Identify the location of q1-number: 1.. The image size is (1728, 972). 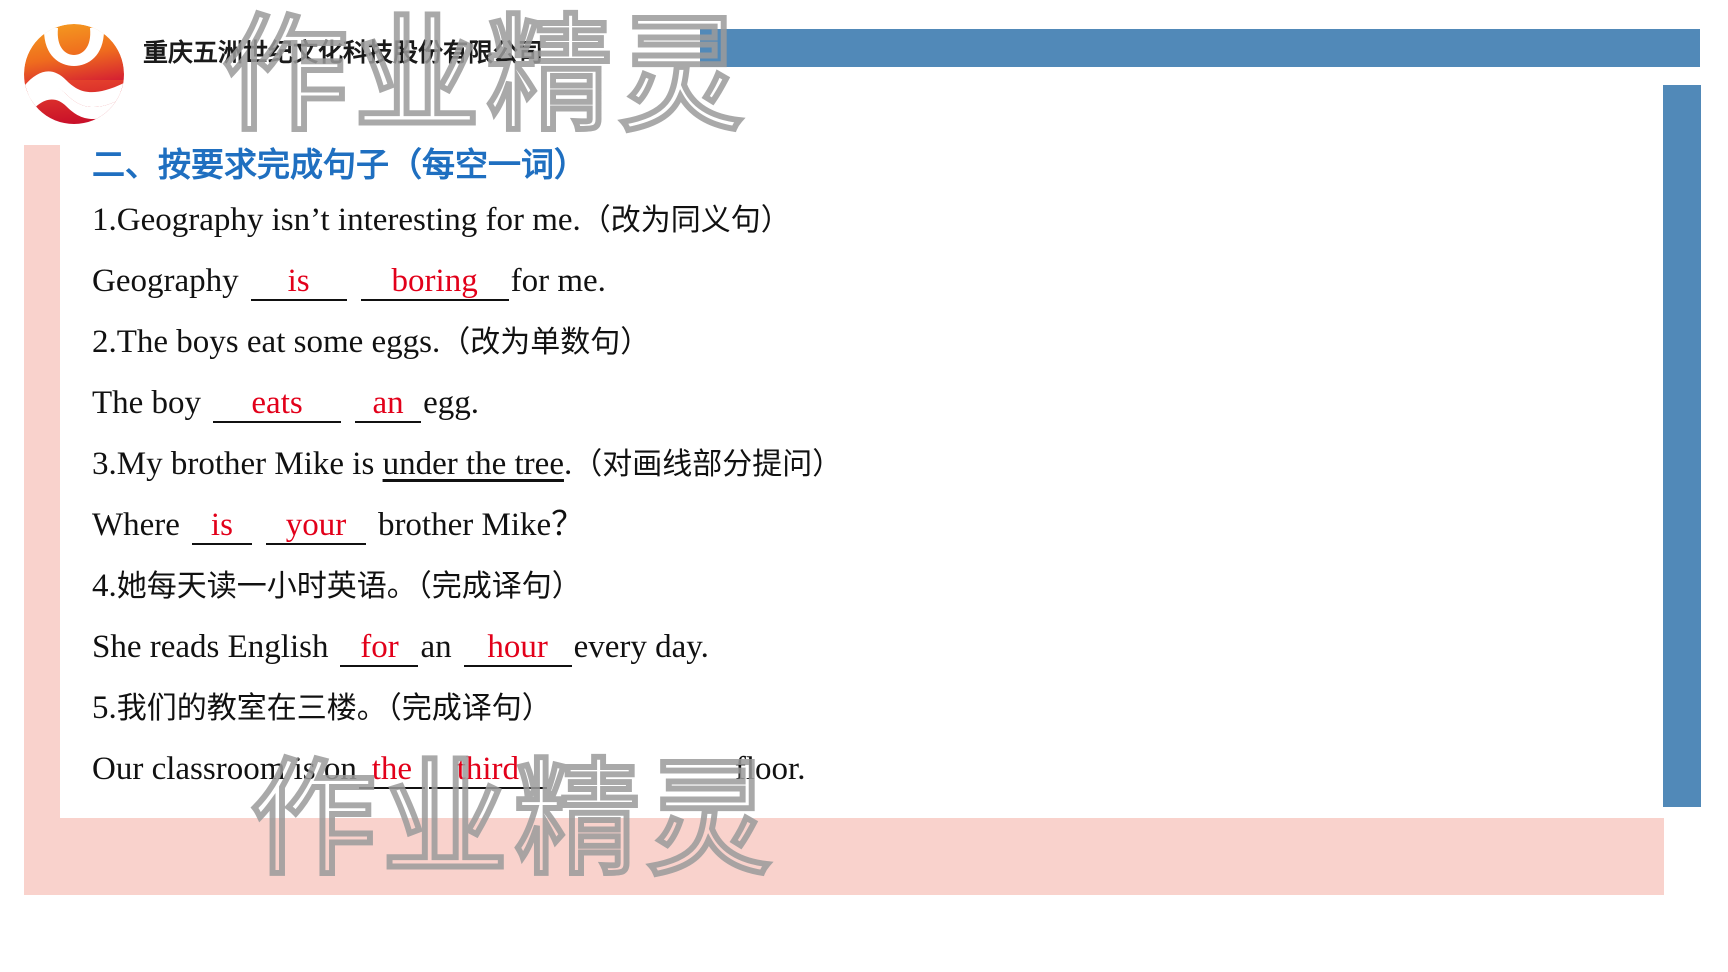
(104, 220).